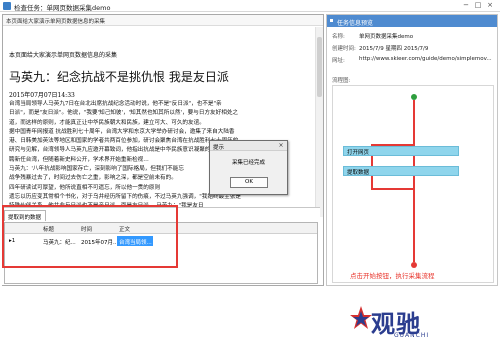 The image size is (500, 343). I want to click on field-value-name: 单网页数据采集demo, so click(386, 37).